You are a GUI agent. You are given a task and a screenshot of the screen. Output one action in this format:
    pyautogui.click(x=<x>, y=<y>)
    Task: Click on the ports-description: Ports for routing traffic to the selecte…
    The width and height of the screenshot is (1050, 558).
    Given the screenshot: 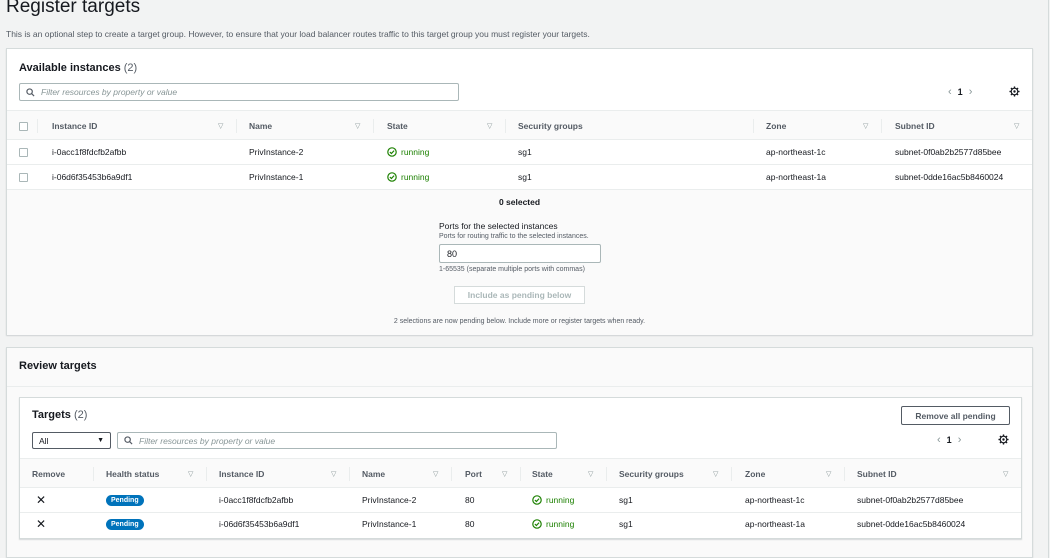 What is the action you would take?
    pyautogui.click(x=514, y=236)
    